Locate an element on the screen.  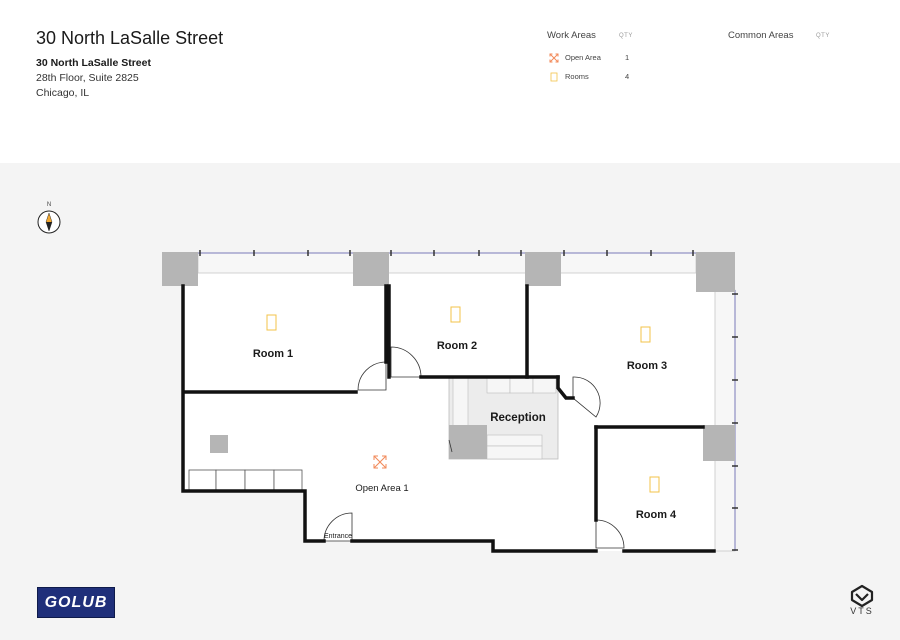
compass-label: N is located at coordinates (49, 205).